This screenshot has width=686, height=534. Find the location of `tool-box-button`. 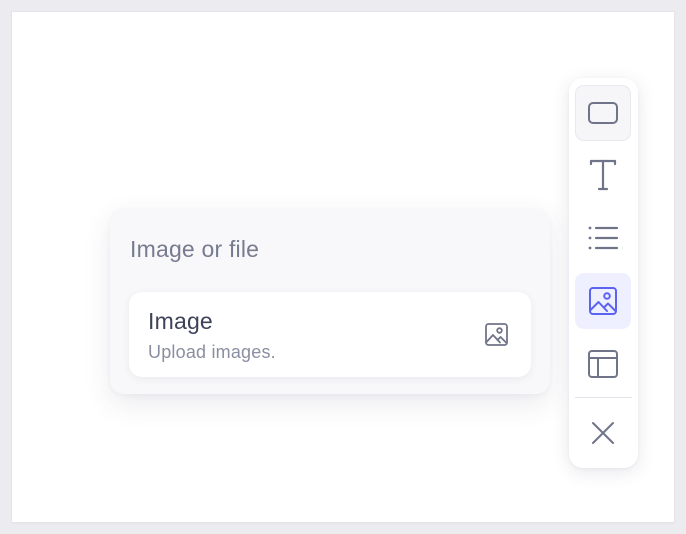

tool-box-button is located at coordinates (603, 113).